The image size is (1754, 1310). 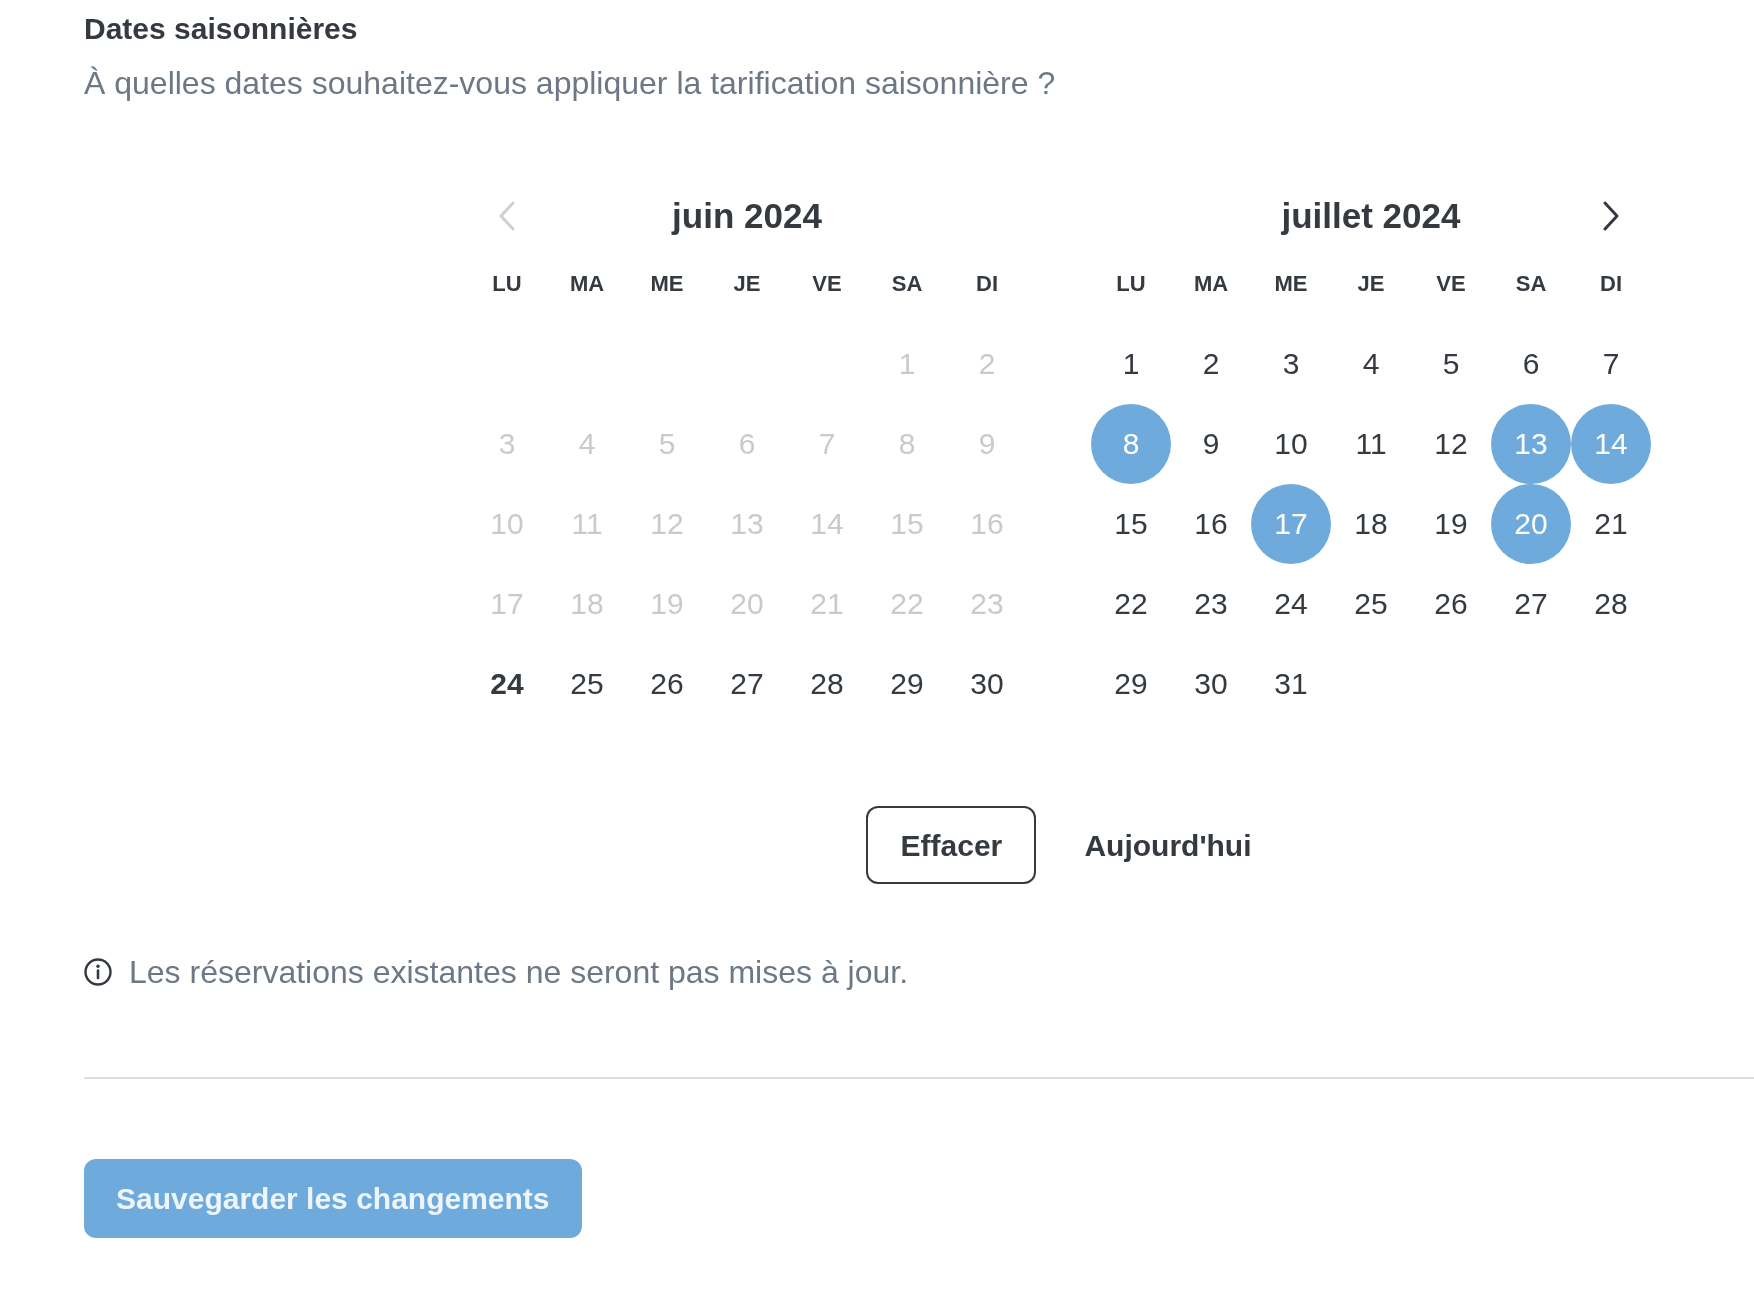 I want to click on day-button: 3, so click(x=1291, y=364).